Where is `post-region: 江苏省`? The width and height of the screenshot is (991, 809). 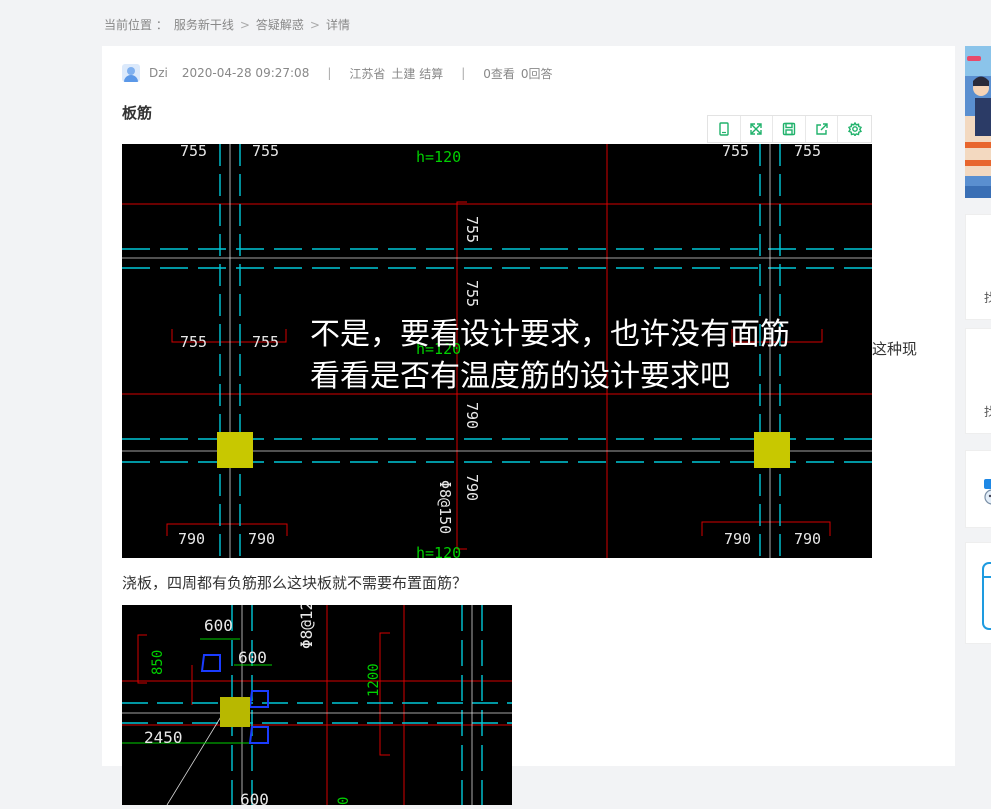
post-region: 江苏省 is located at coordinates (367, 73).